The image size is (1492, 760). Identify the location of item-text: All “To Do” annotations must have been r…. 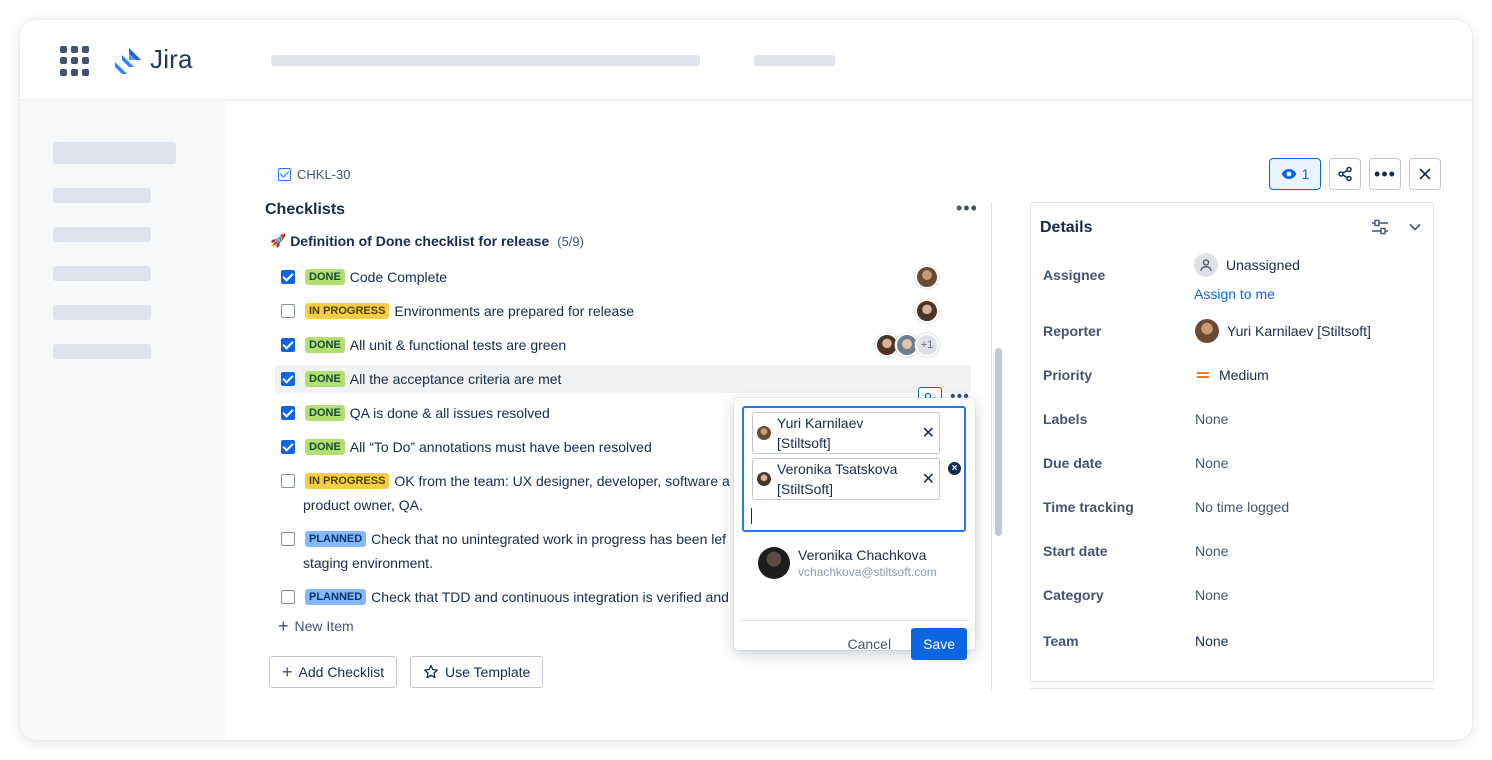
(501, 447).